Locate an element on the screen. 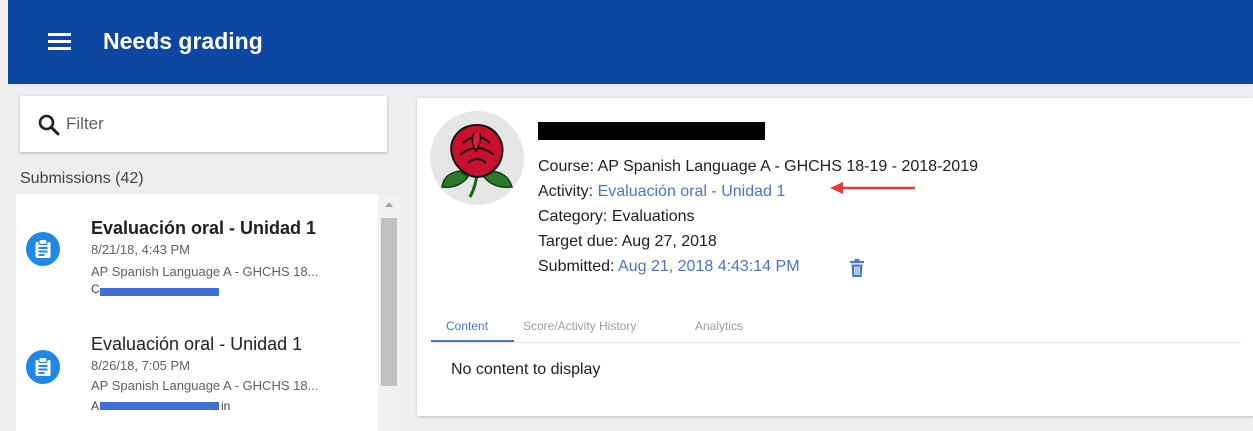 Image resolution: width=1253 pixels, height=431 pixels. tab-content: Content is located at coordinates (467, 326).